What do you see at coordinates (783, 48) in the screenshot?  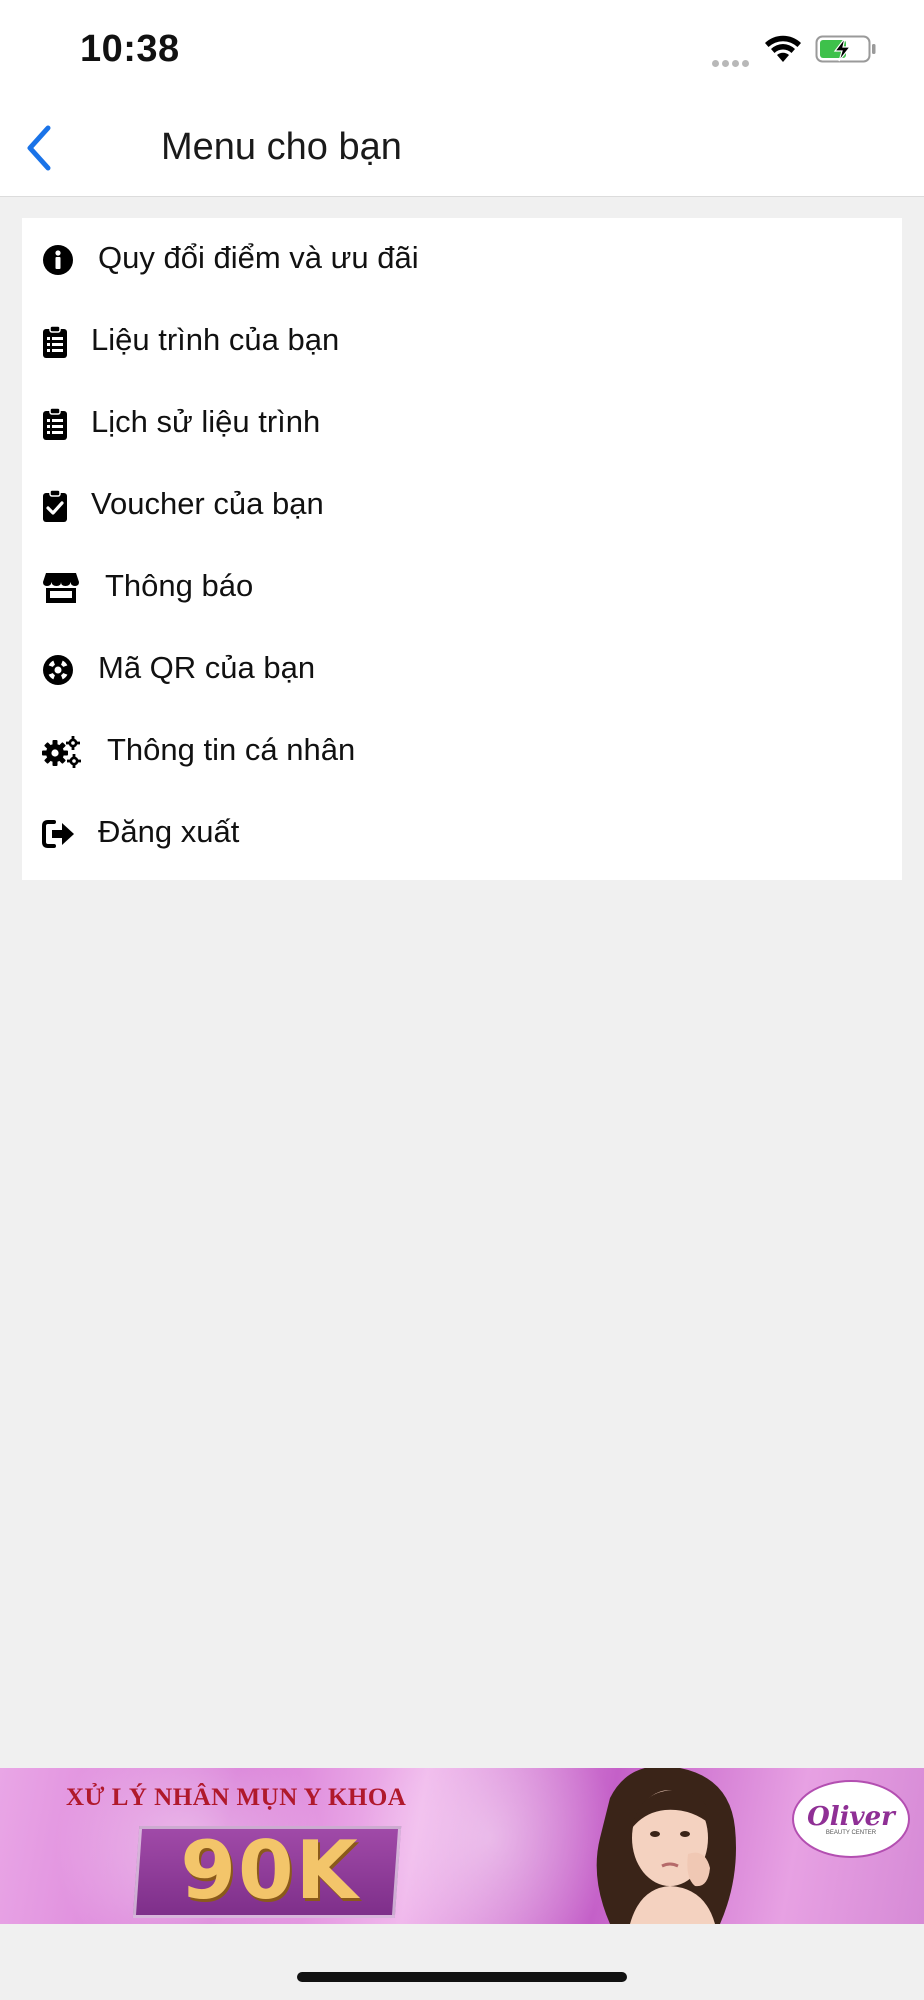 I see `wifi-icon` at bounding box center [783, 48].